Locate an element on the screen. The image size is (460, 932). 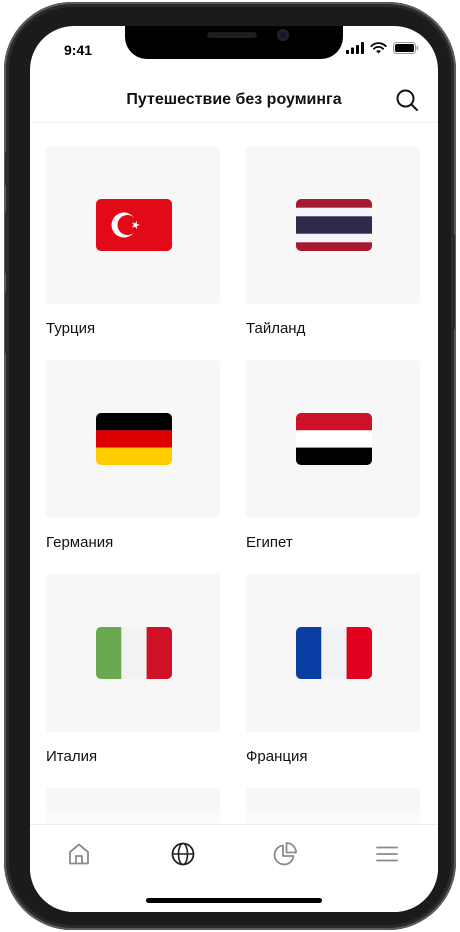
pie-chart-icon is located at coordinates (285, 854).